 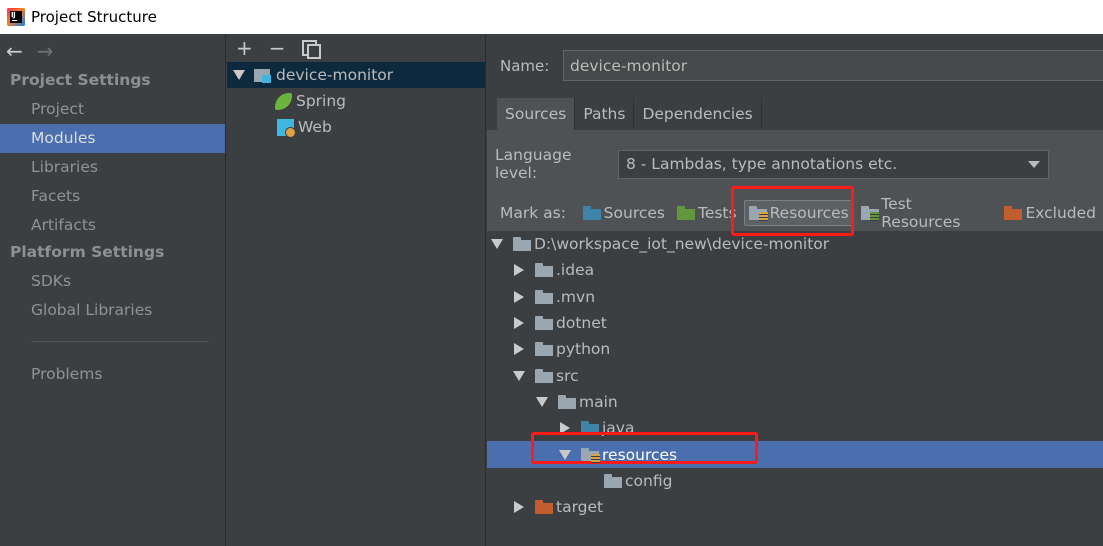 What do you see at coordinates (94, 17) in the screenshot?
I see `window-title: Project Structure` at bounding box center [94, 17].